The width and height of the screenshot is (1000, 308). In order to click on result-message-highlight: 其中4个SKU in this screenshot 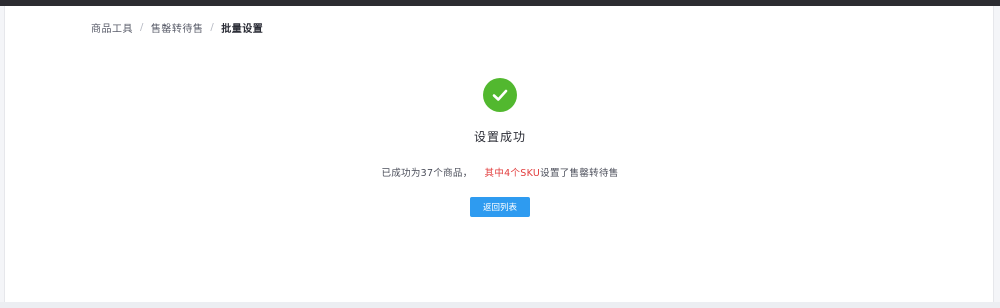, I will do `click(512, 173)`.